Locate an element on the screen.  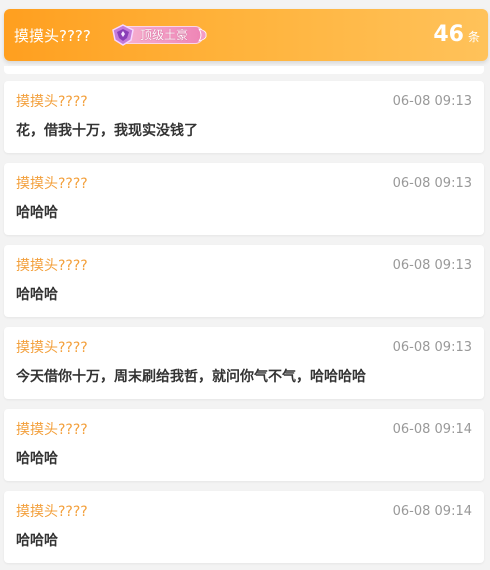
wing-icon is located at coordinates (202, 35).